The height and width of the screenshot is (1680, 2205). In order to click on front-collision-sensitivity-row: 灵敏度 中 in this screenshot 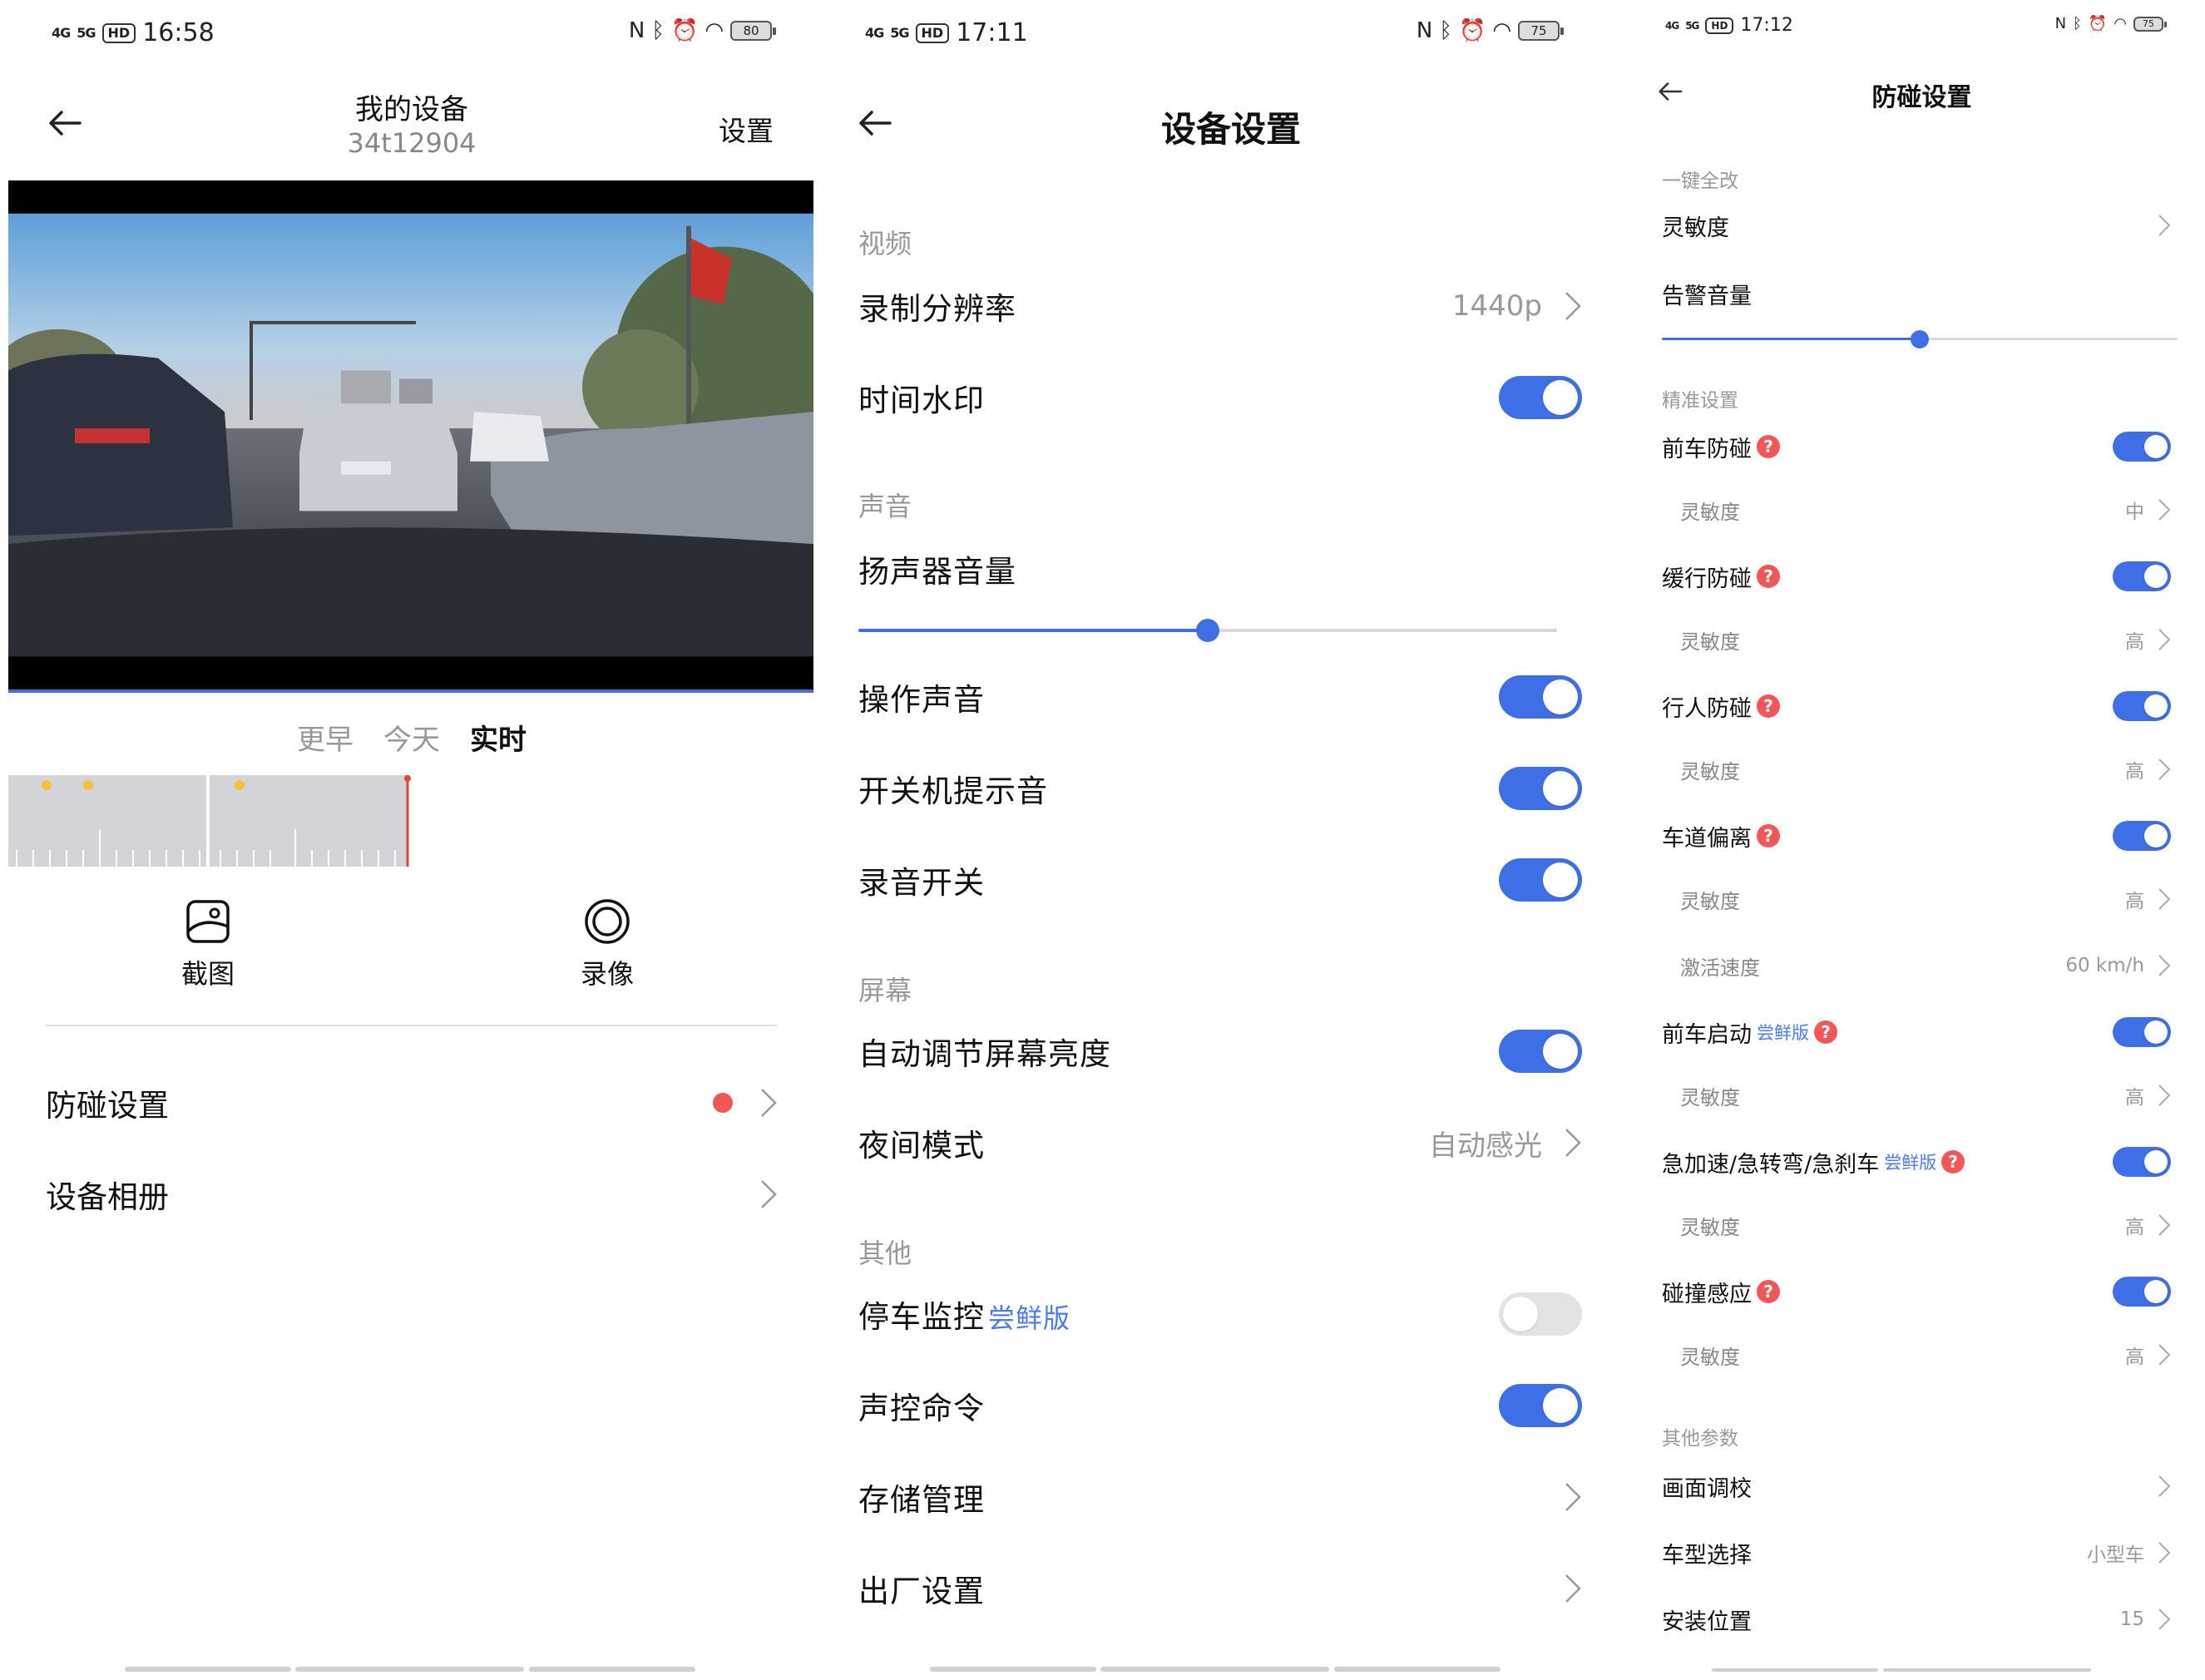, I will do `click(1926, 510)`.